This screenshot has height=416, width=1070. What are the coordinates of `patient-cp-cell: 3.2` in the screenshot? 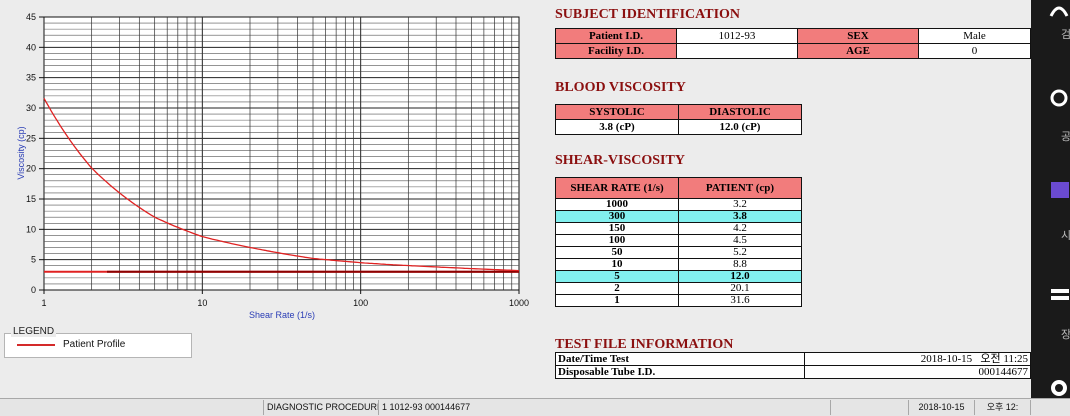 It's located at (740, 204).